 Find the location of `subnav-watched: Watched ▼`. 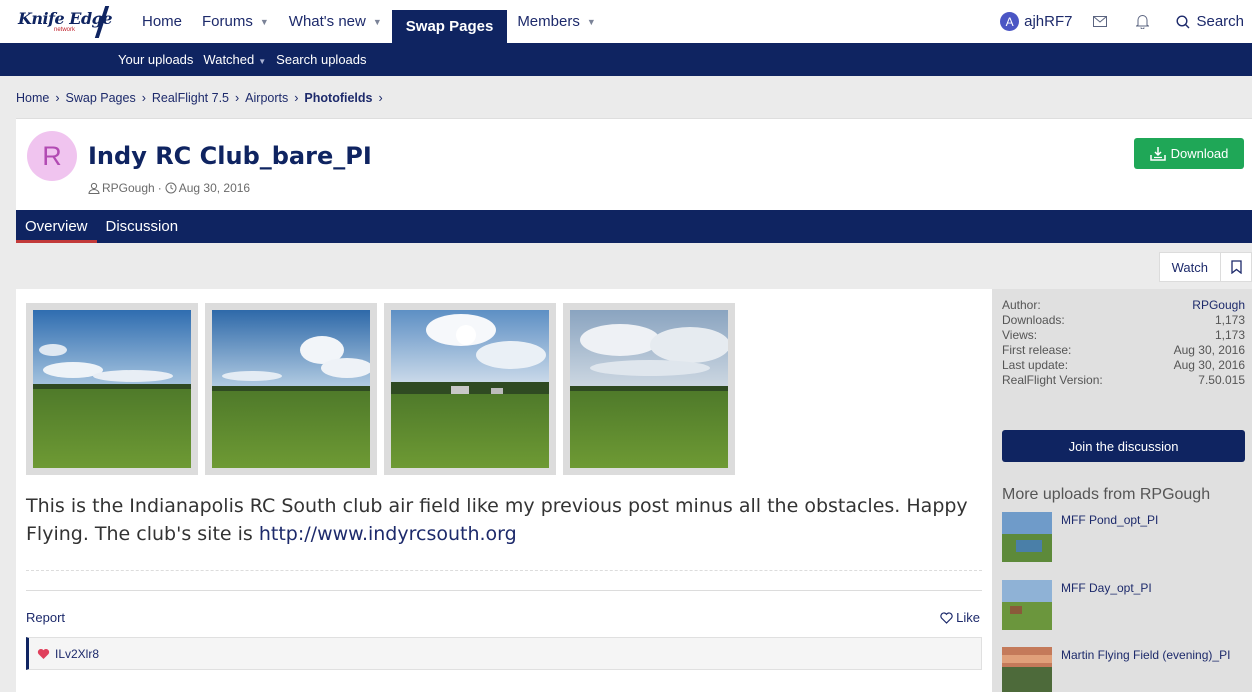

subnav-watched: Watched ▼ is located at coordinates (234, 59).